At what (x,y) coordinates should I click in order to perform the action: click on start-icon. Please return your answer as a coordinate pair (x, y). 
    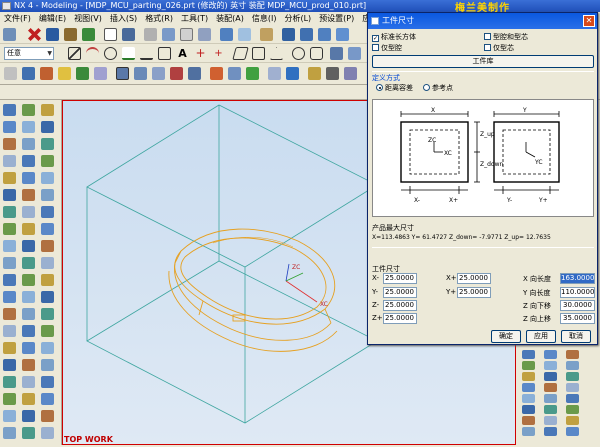
    Looking at the image, I should click on (9, 34).